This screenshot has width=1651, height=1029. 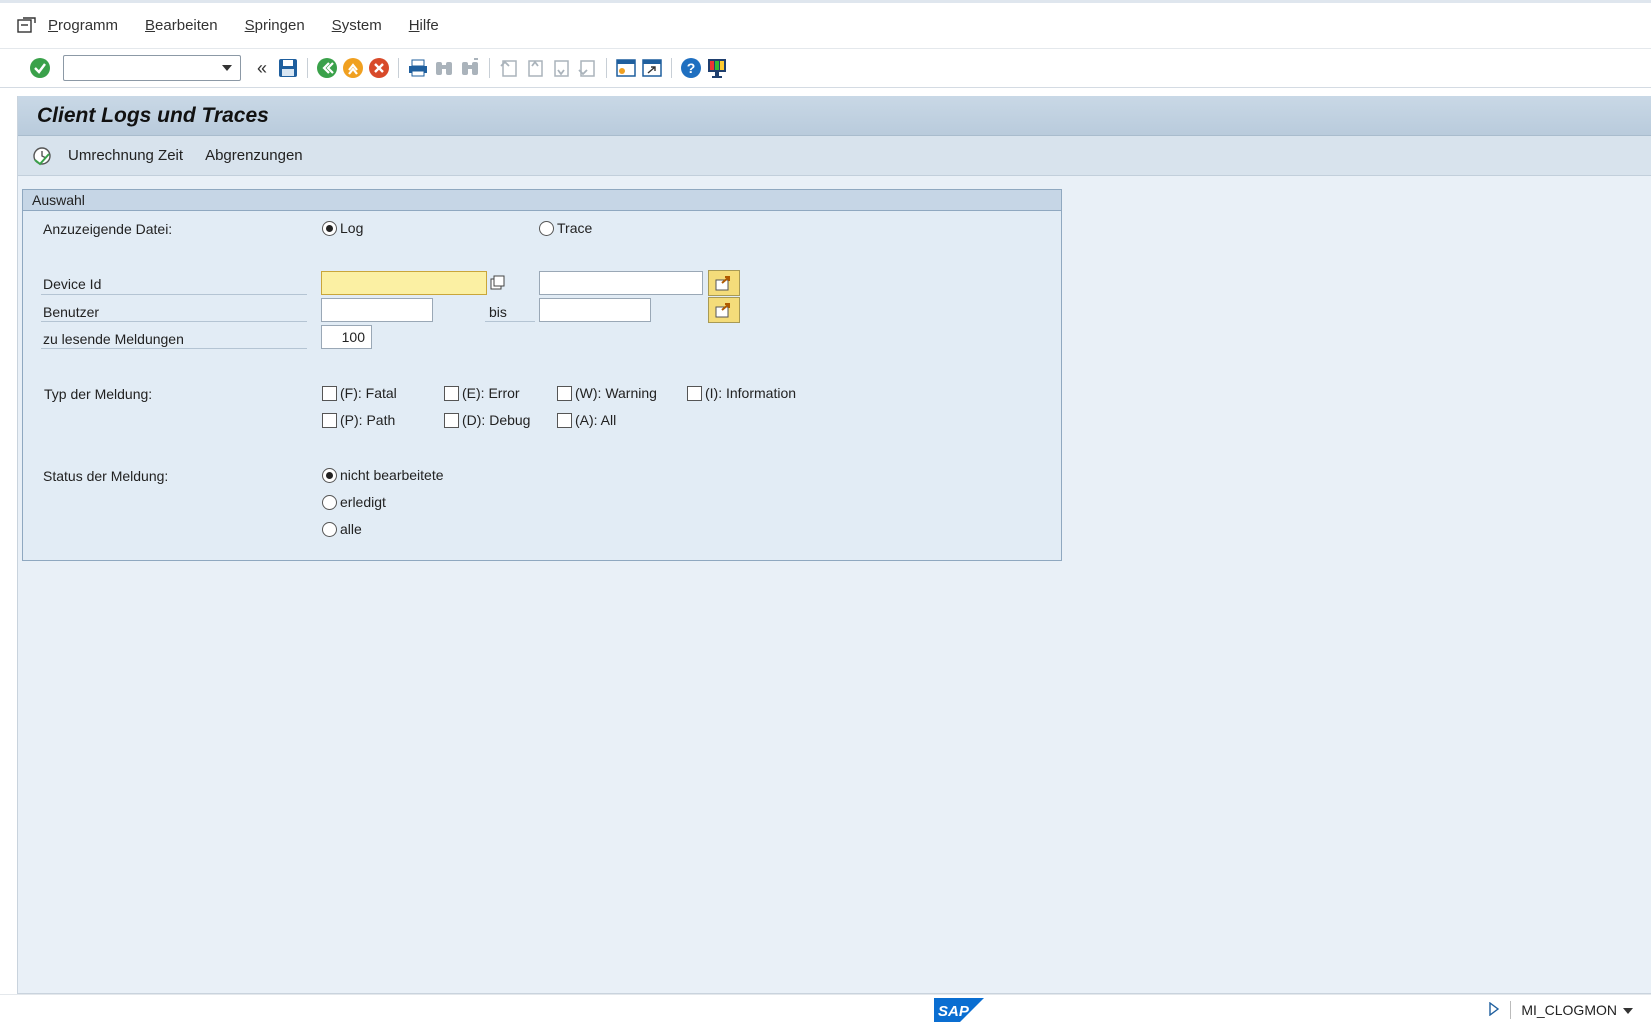 What do you see at coordinates (363, 502) in the screenshot?
I see `radio-status-done-label: erledigt` at bounding box center [363, 502].